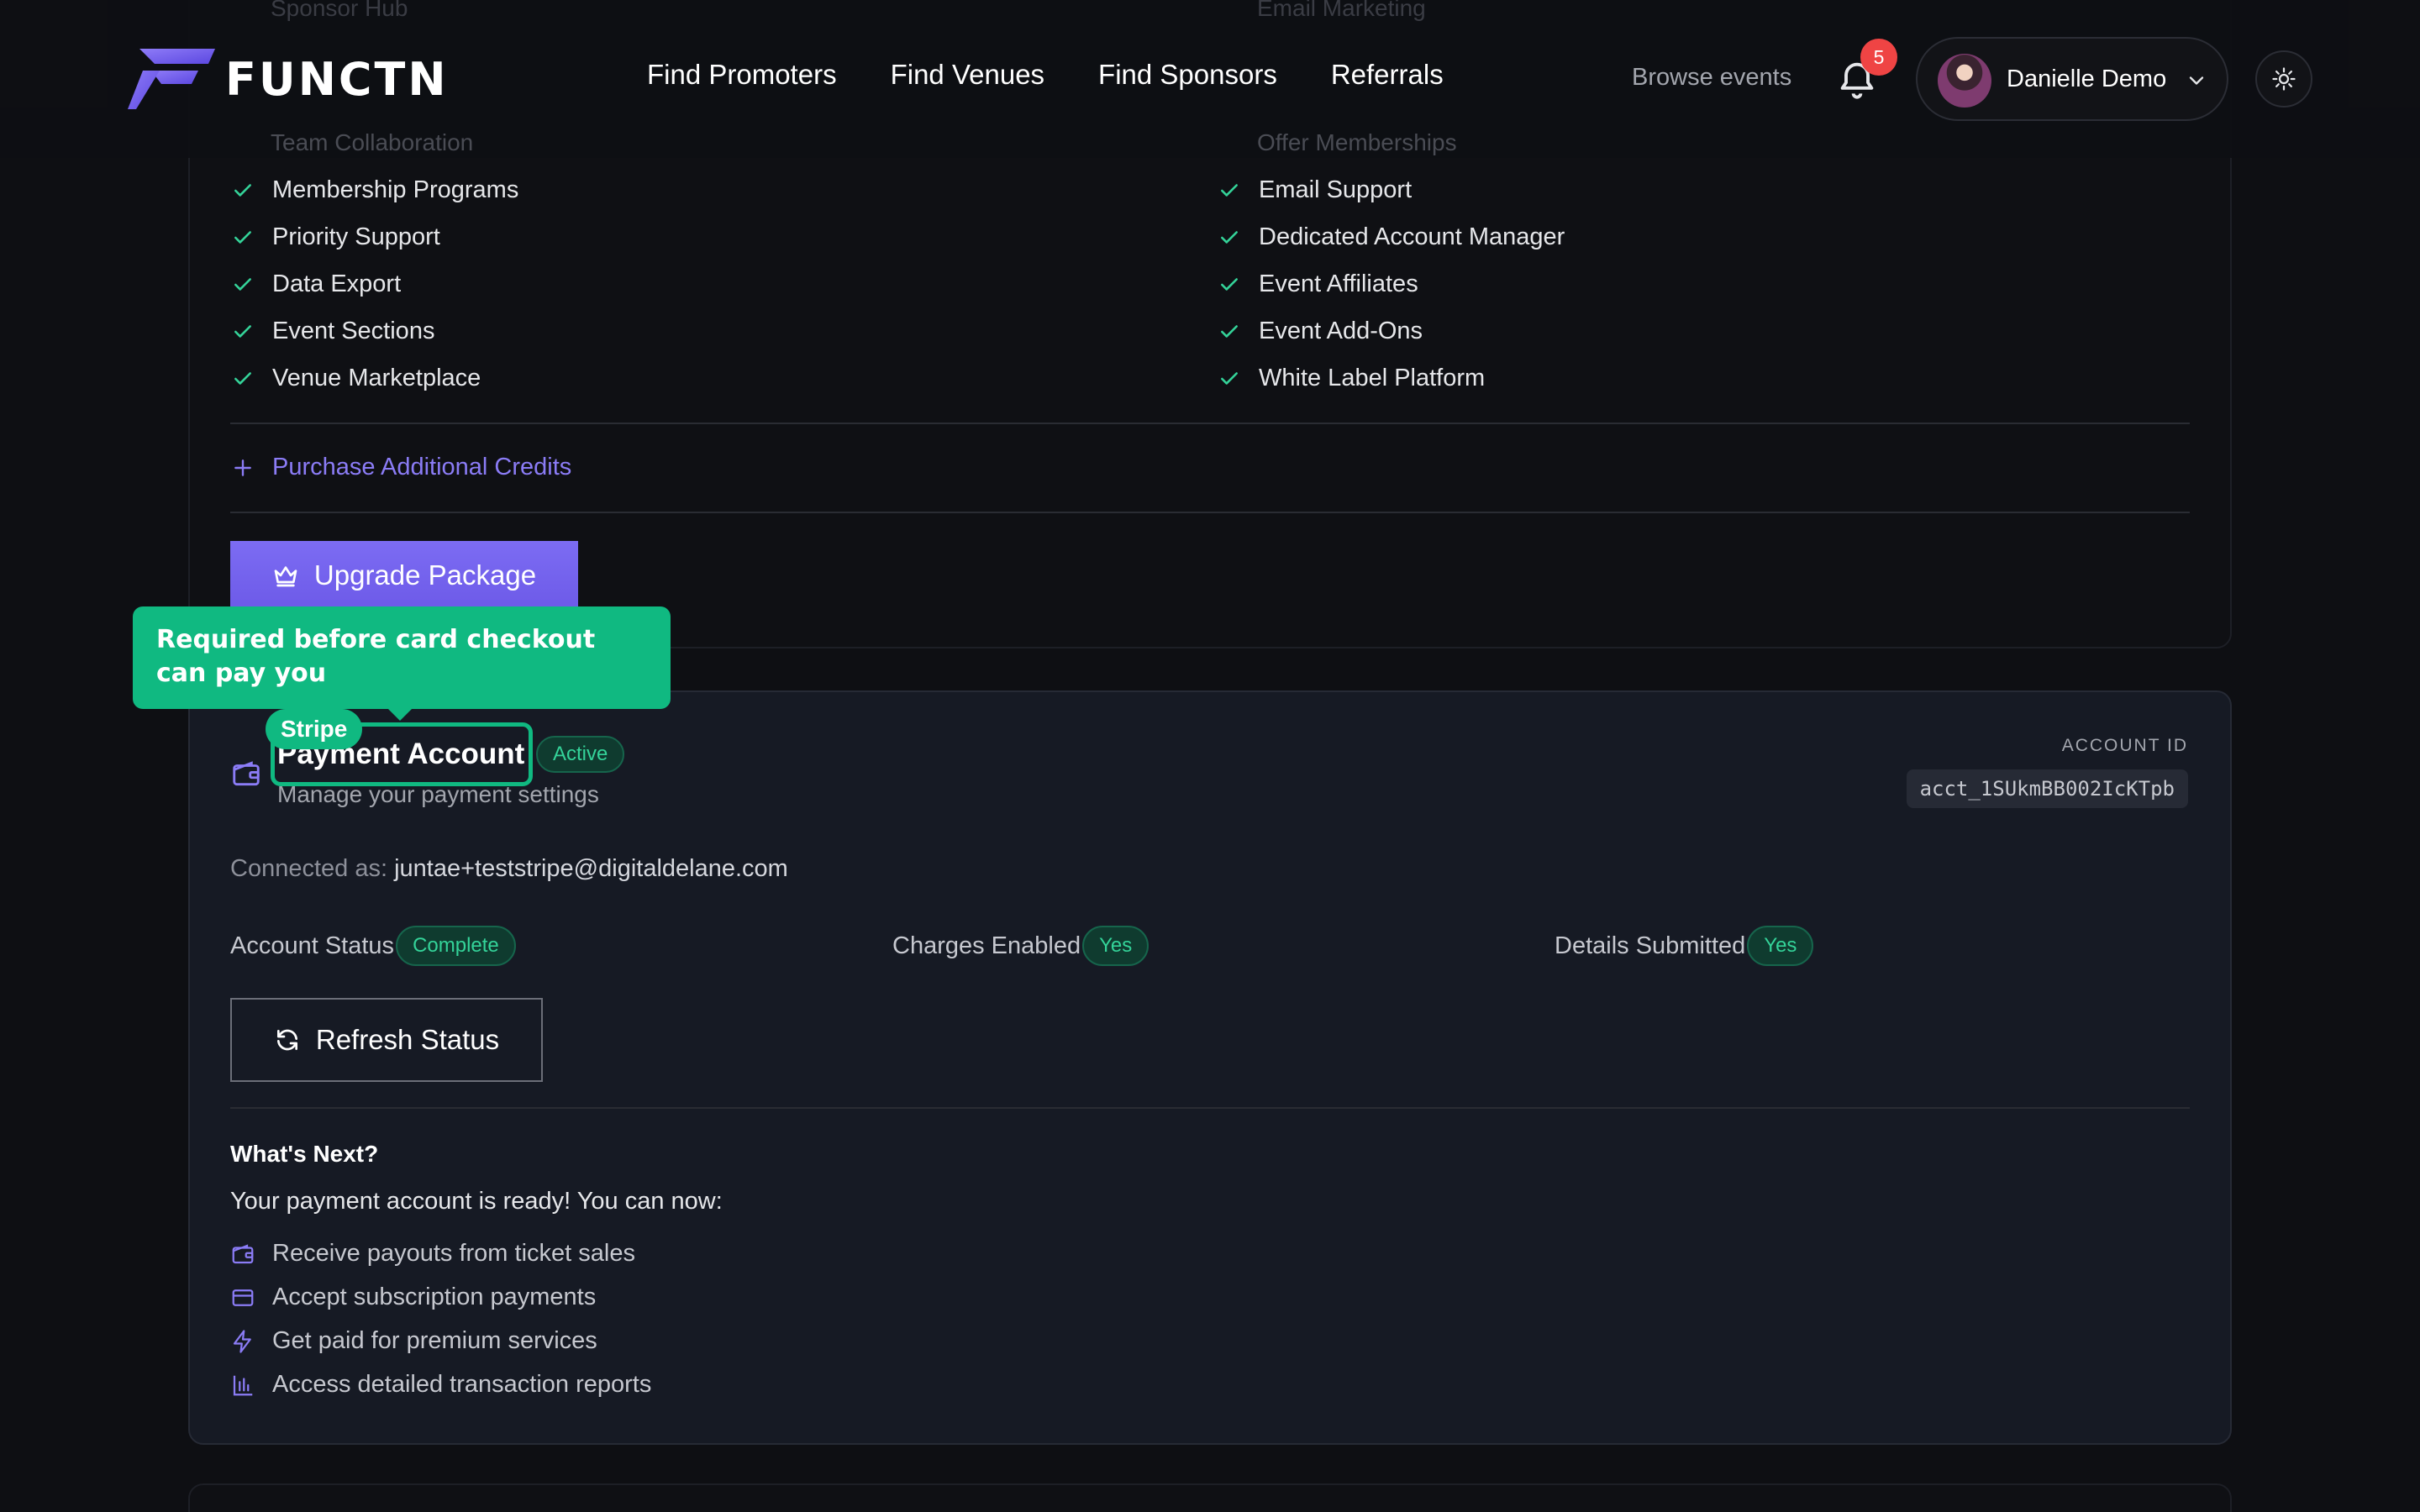 The height and width of the screenshot is (1512, 2420). I want to click on perk-item: Receive payouts from ticket sales, so click(433, 1254).